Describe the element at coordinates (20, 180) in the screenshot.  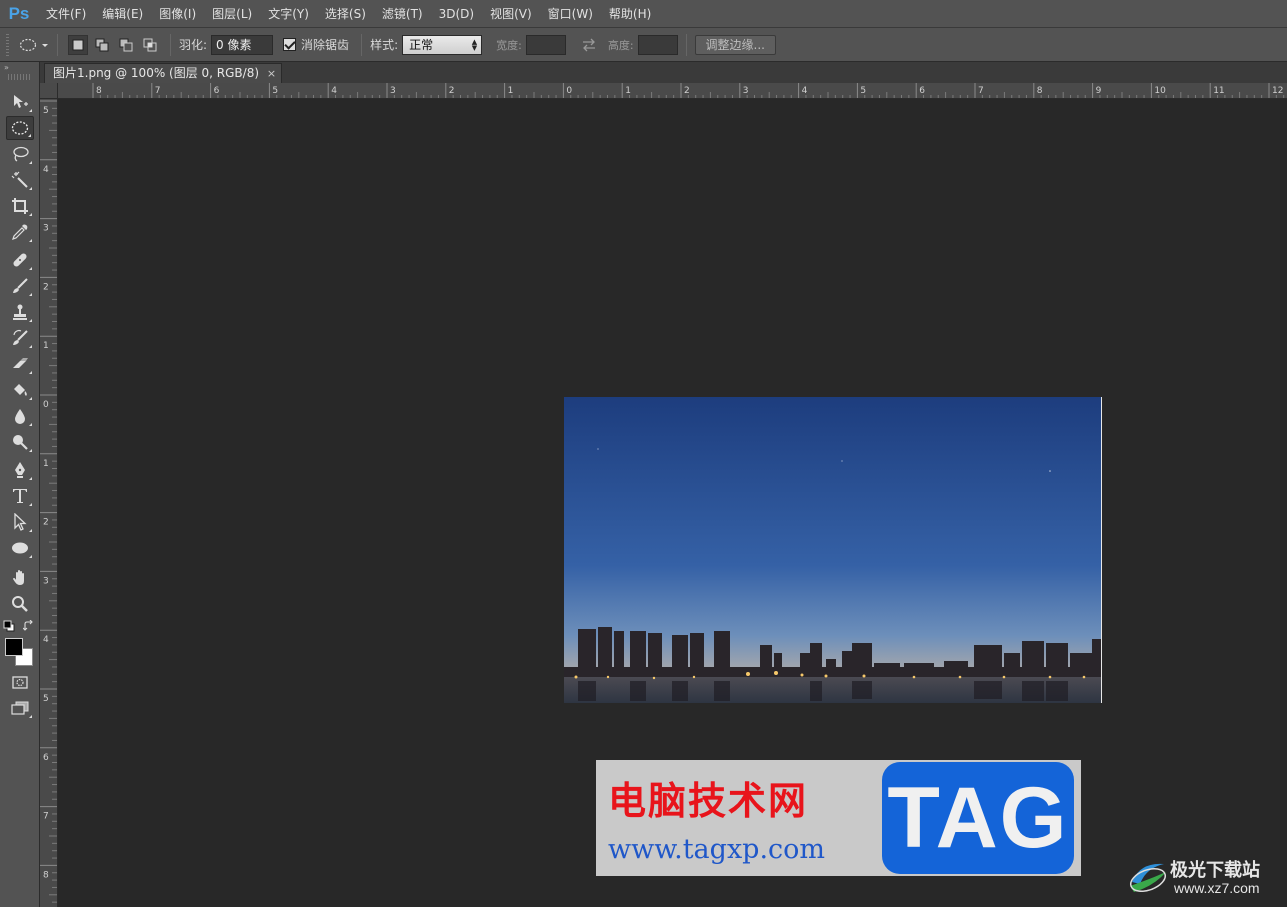
I see `tool-magic-wand` at that location.